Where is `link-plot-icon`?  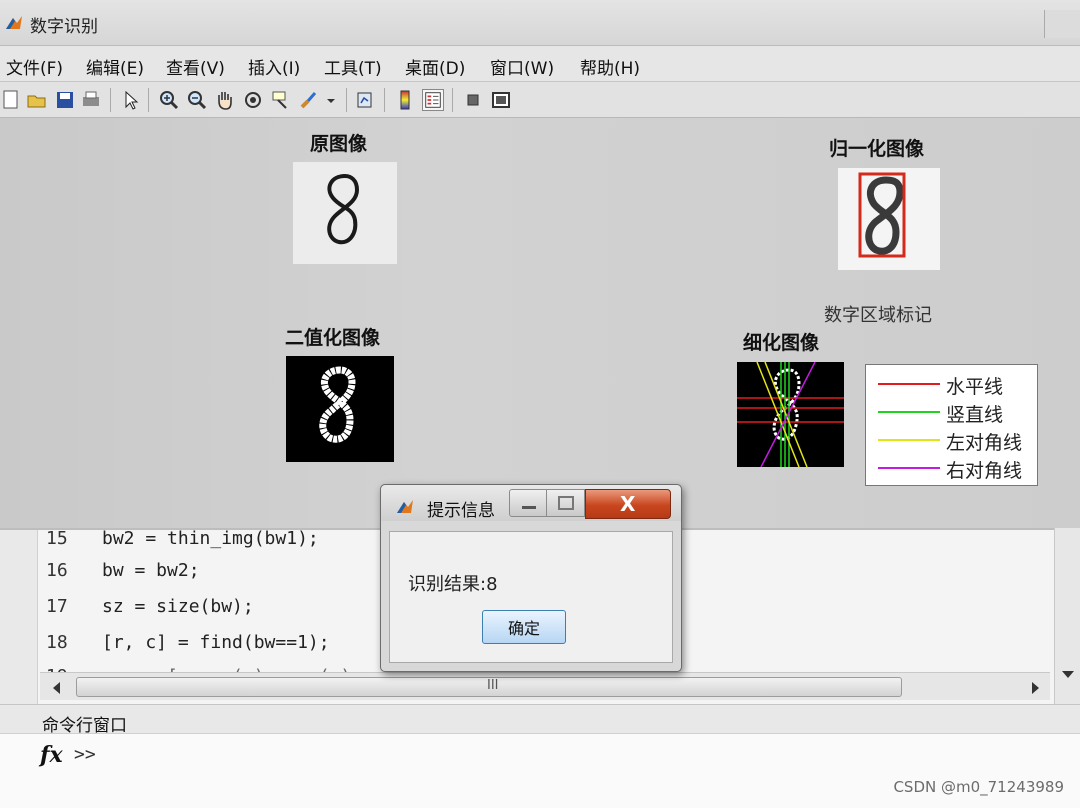
link-plot-icon is located at coordinates (365, 100).